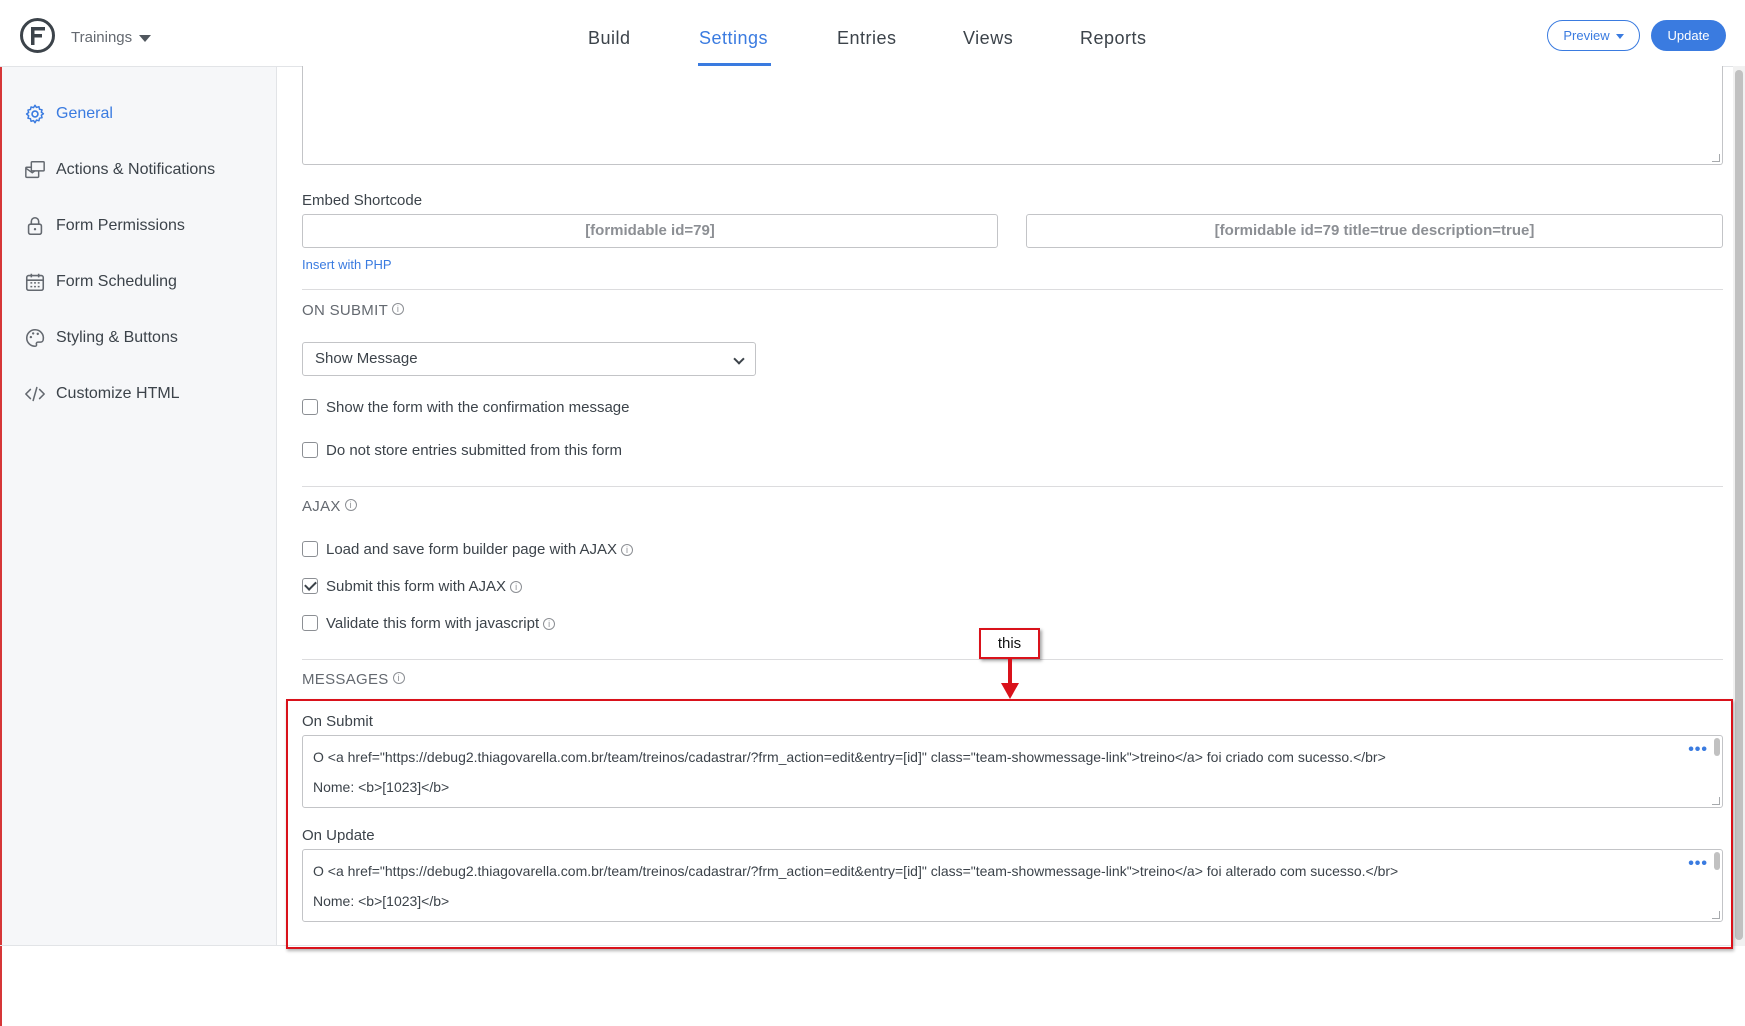 The height and width of the screenshot is (1026, 1745). I want to click on sidebar-item-label: Styling & Buttons, so click(117, 337).